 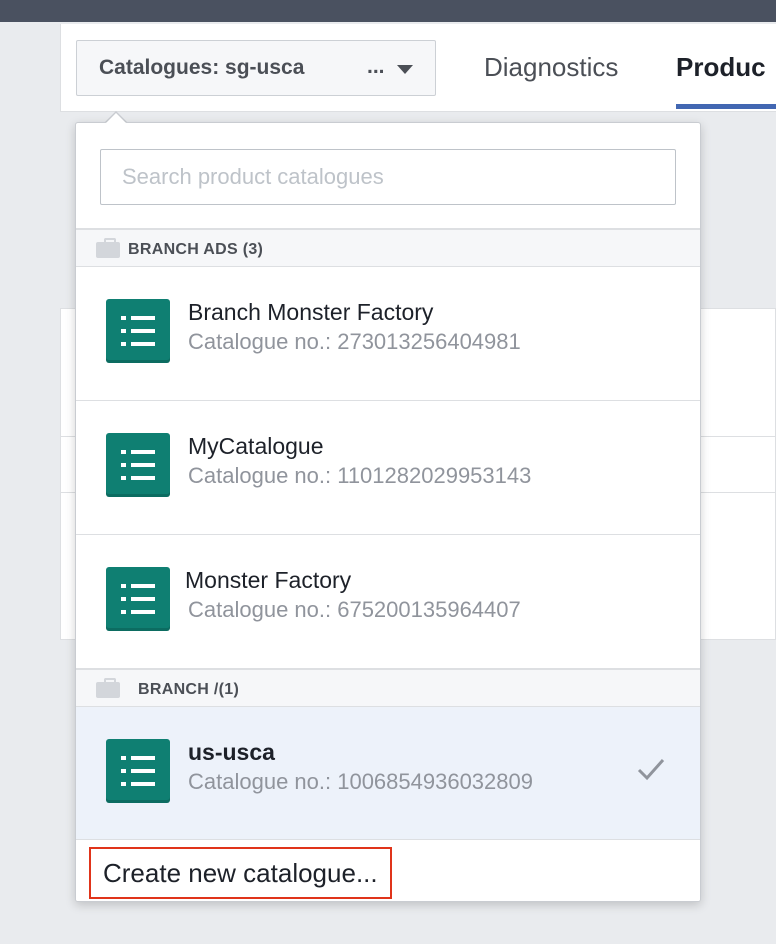 I want to click on catalogue-number: Catalogue no.: 1101282029953143, so click(x=360, y=475).